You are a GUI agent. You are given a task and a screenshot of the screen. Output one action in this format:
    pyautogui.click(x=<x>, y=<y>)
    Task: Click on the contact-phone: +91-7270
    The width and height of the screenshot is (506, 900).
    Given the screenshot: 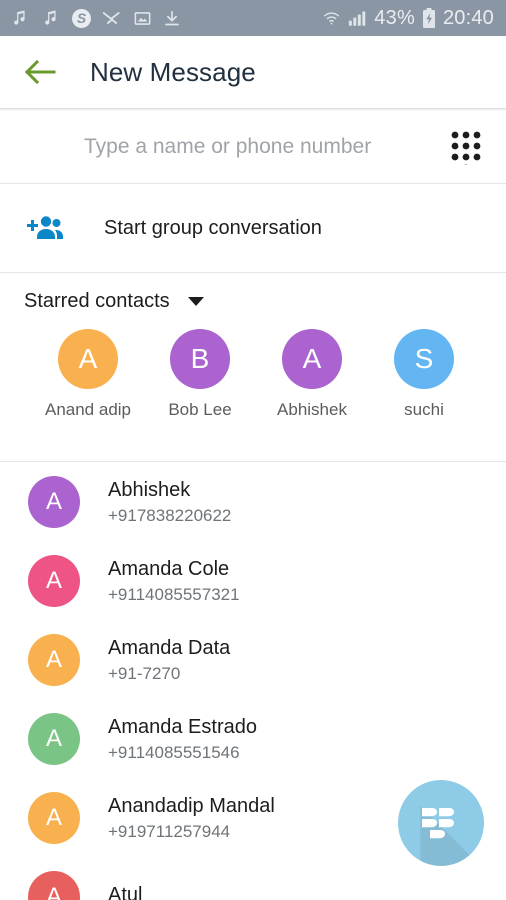 What is the action you would take?
    pyautogui.click(x=144, y=673)
    